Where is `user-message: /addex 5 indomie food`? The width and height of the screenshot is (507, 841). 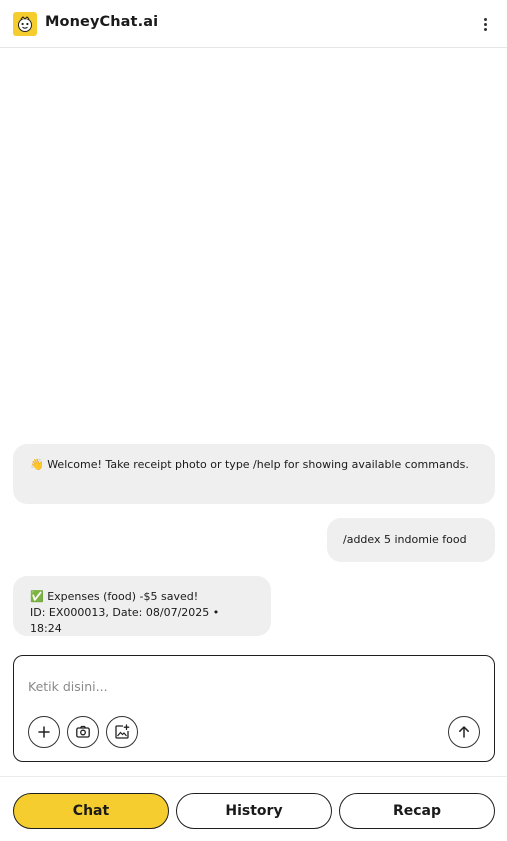 user-message: /addex 5 indomie food is located at coordinates (411, 540).